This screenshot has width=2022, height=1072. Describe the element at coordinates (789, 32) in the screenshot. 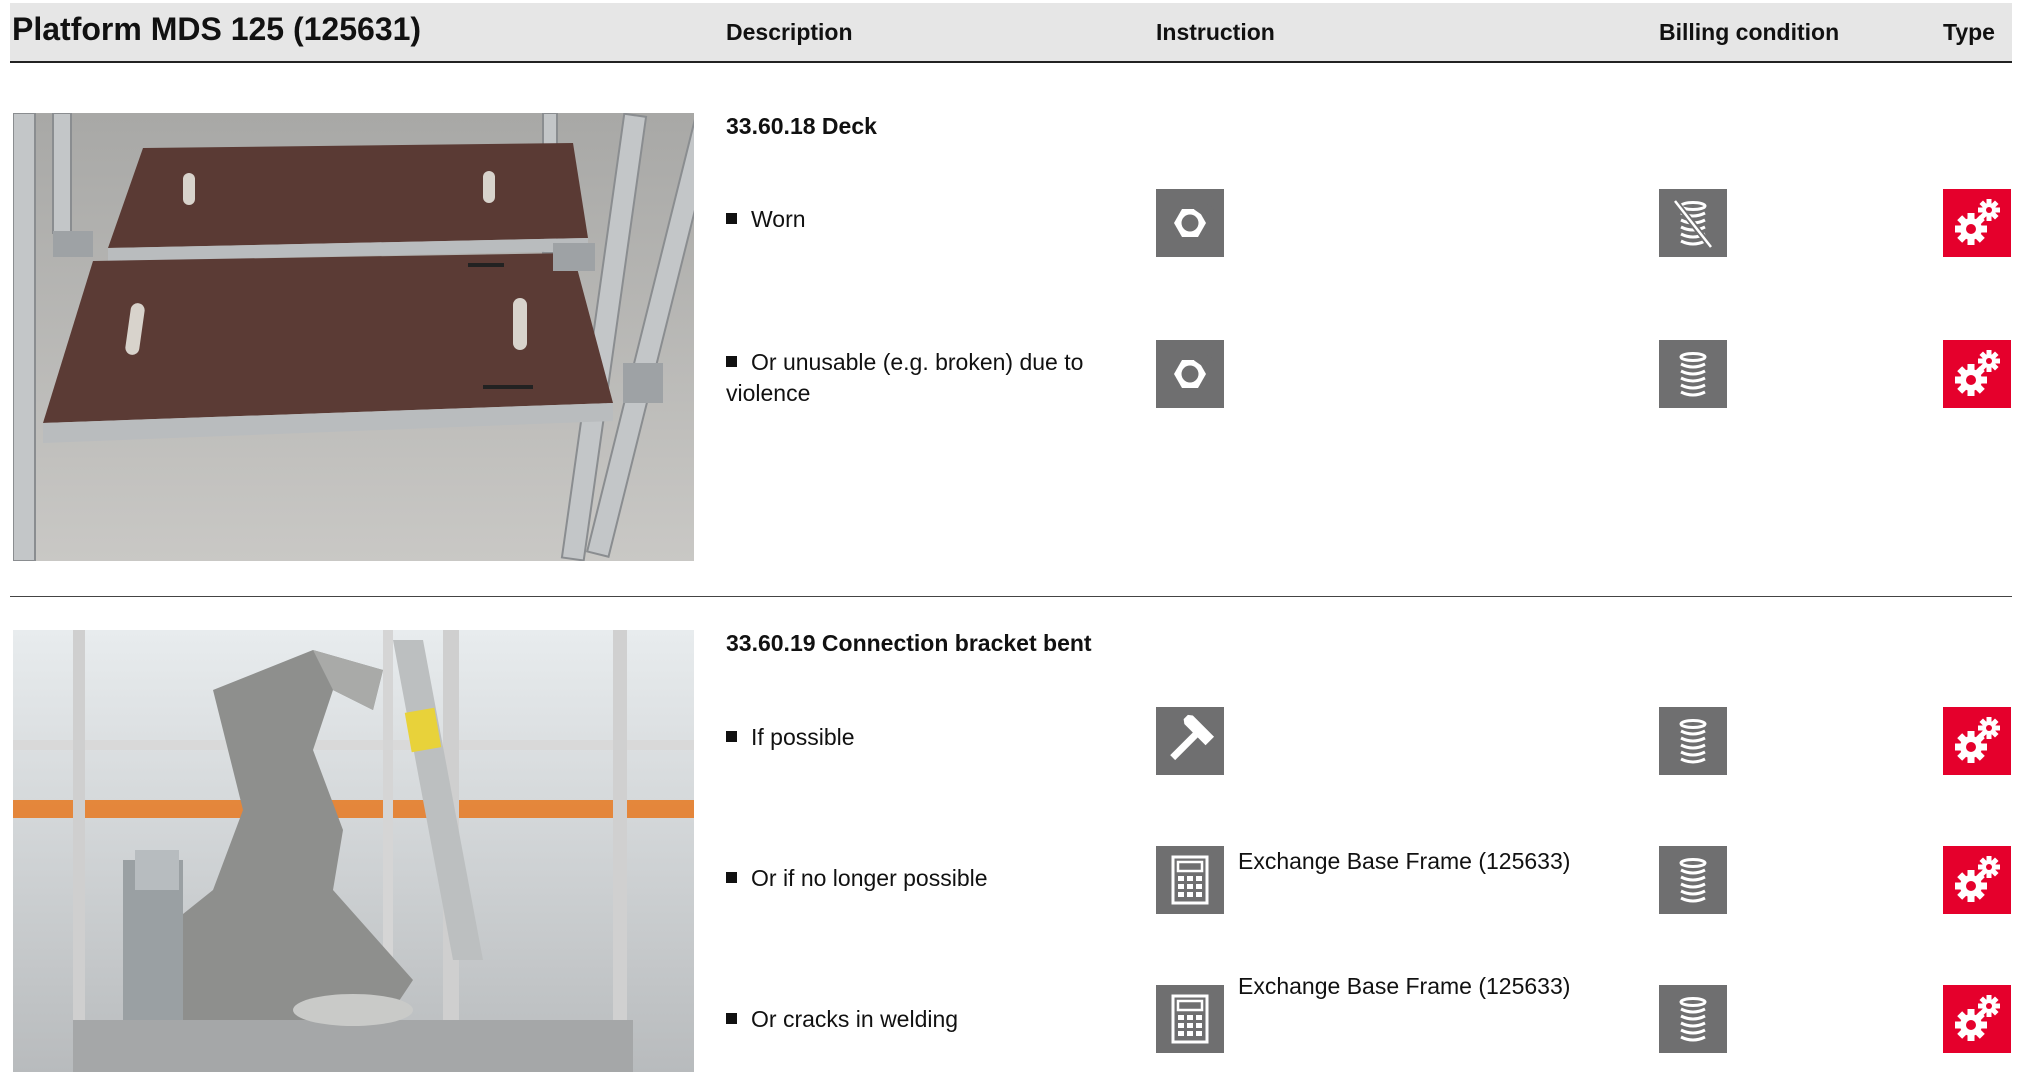

I see `column-header-description: Description` at that location.